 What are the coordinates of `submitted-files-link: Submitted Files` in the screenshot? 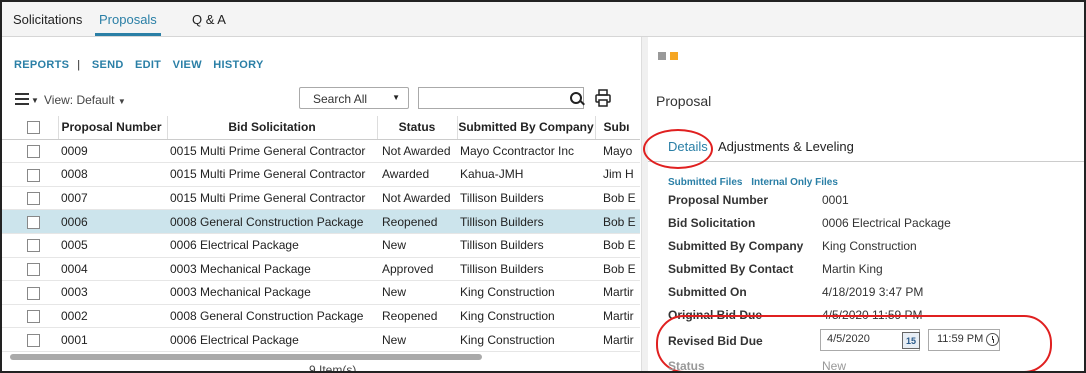 It's located at (705, 182).